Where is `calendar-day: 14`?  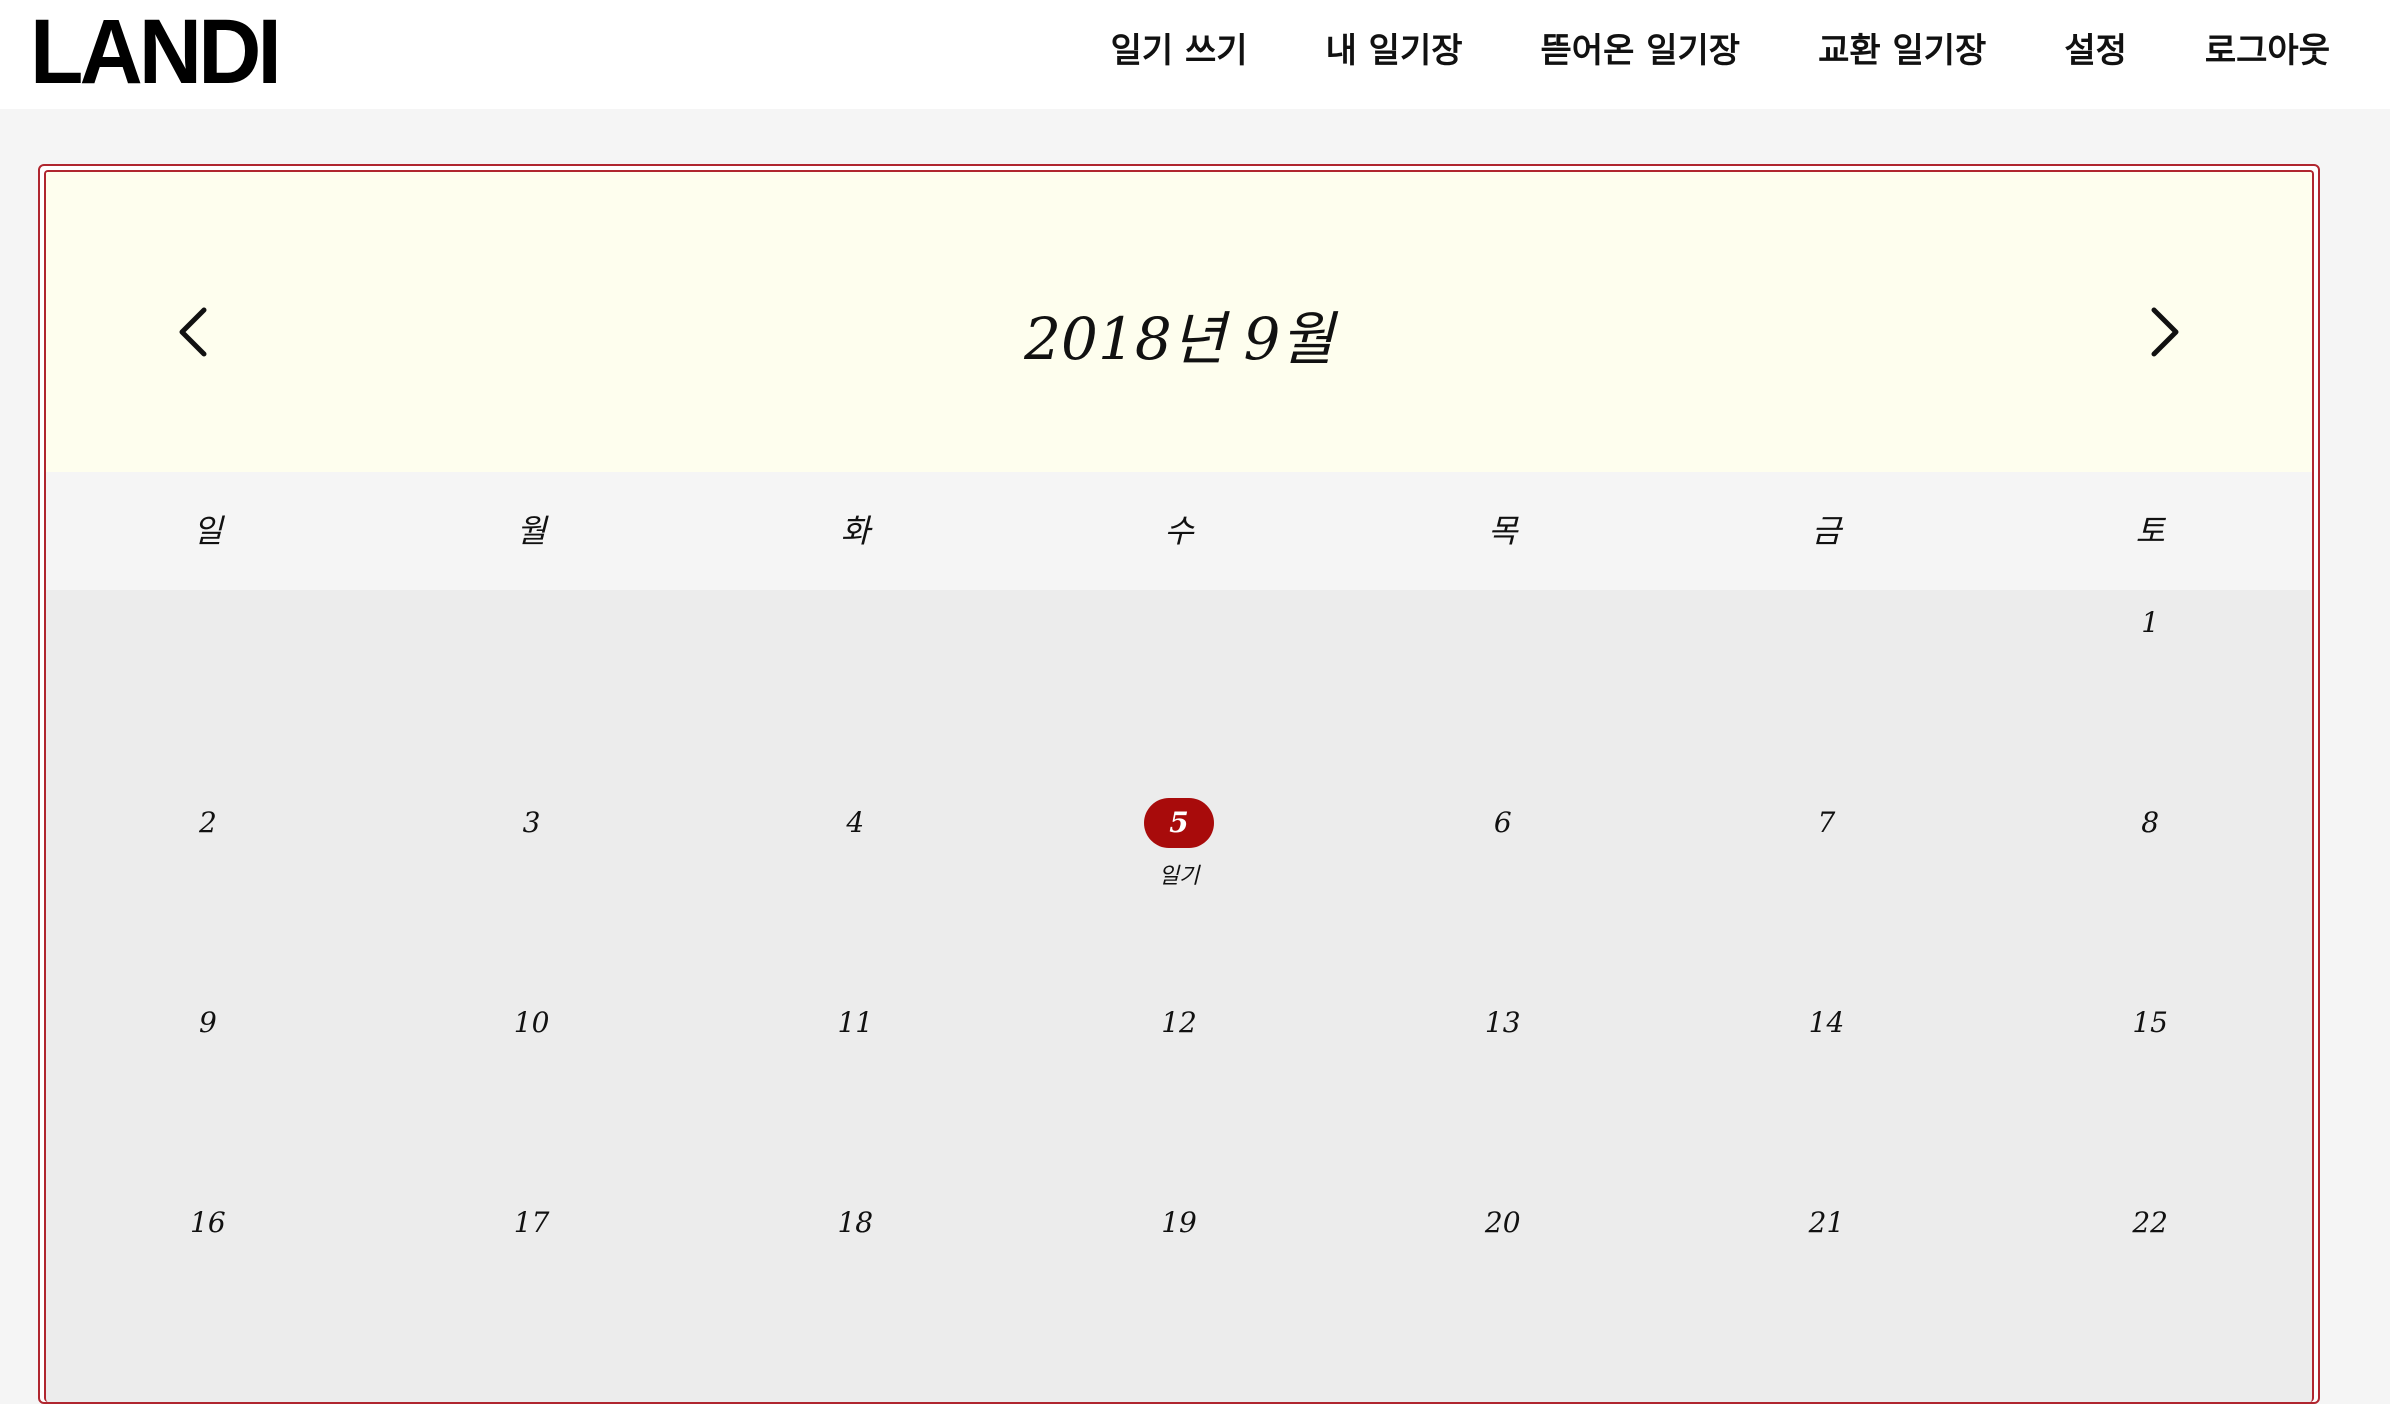
calendar-day: 14 is located at coordinates (1827, 1090).